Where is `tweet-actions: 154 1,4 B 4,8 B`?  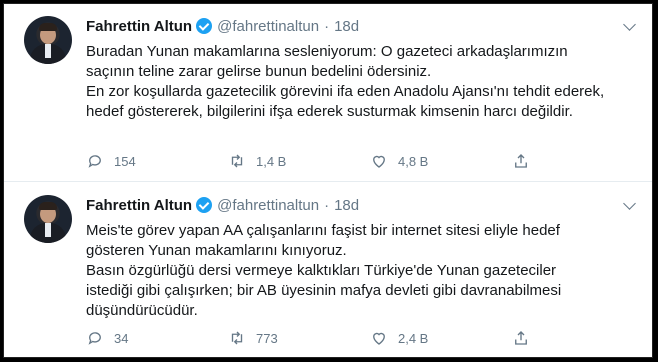 tweet-actions: 154 1,4 B 4,8 B is located at coordinates (313, 161).